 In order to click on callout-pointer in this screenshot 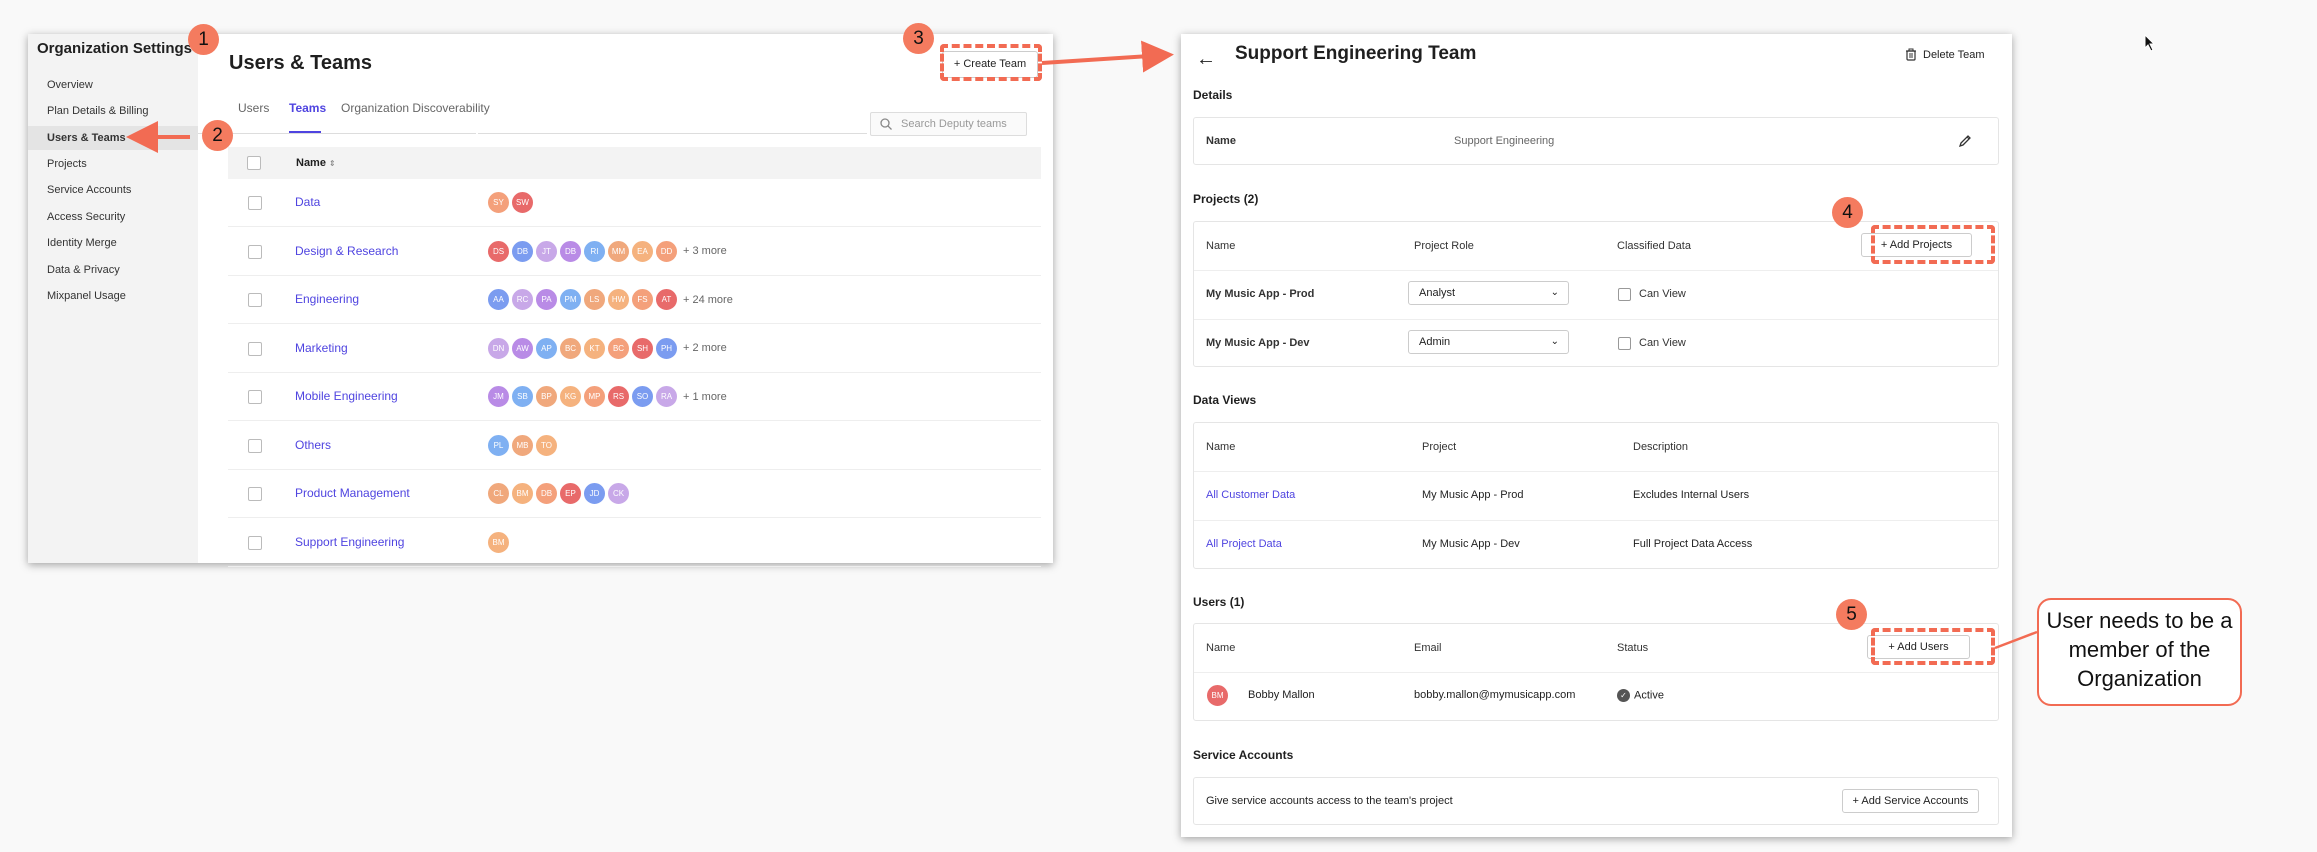, I will do `click(2016, 640)`.